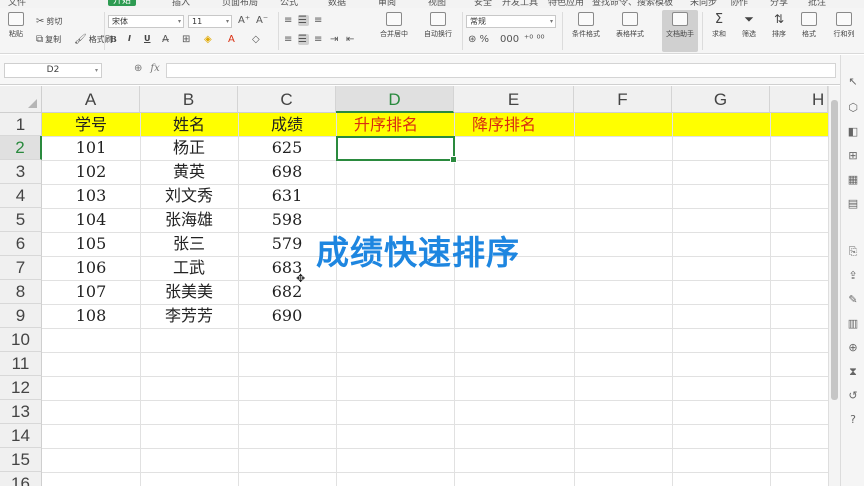  I want to click on cut-button: ✂ 剪切, so click(49, 21).